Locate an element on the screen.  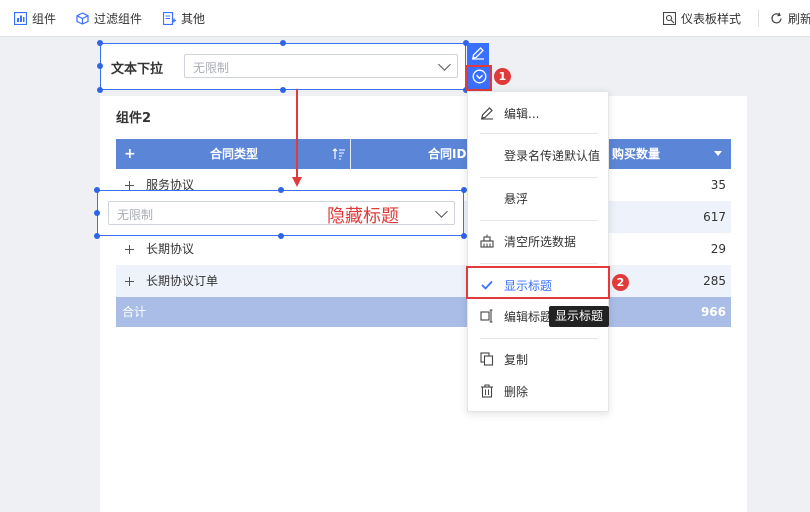
step-badge-1: 1 is located at coordinates (502, 76).